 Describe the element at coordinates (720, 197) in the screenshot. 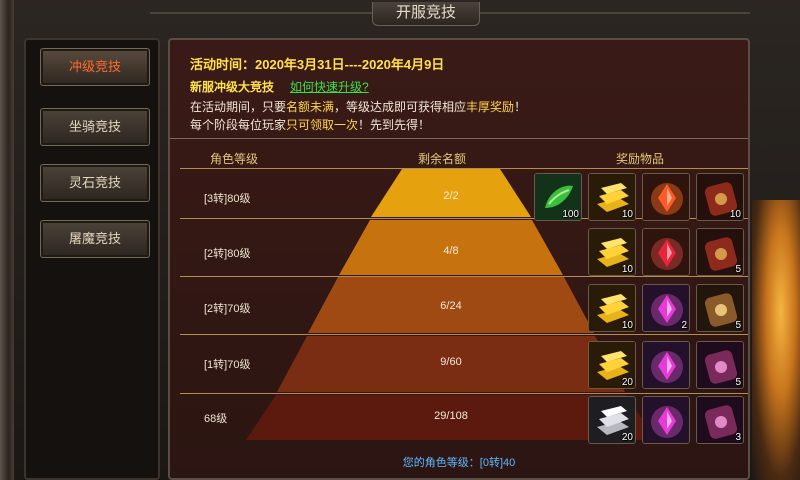

I see `reward-item-red-bracer: 10` at that location.